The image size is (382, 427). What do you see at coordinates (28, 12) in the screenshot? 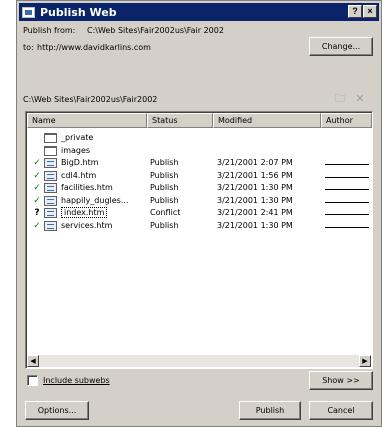
I see `web-window-icon` at bounding box center [28, 12].